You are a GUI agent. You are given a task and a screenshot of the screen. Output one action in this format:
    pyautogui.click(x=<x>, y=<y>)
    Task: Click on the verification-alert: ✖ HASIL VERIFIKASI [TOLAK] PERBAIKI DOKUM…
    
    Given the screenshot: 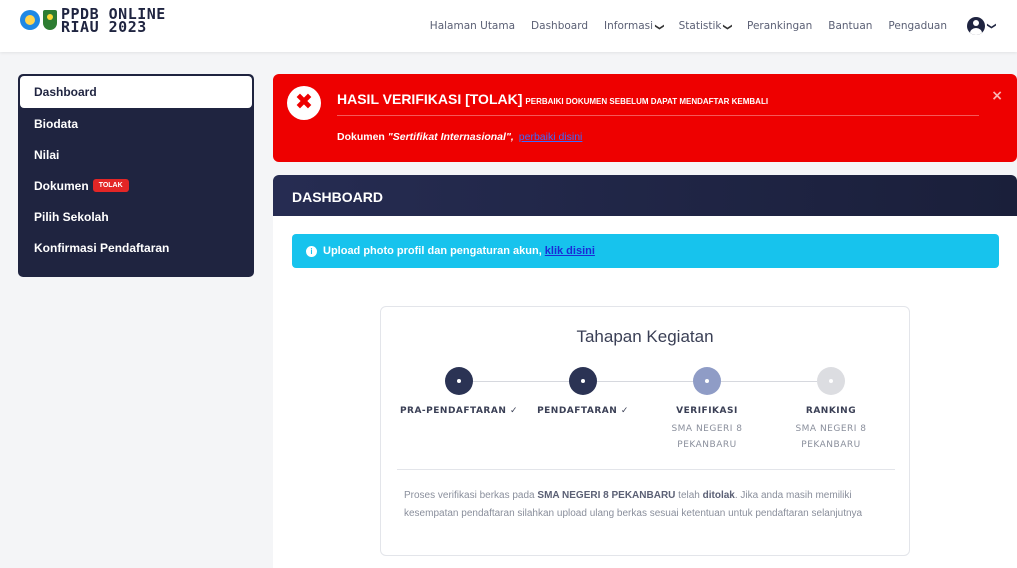 What is the action you would take?
    pyautogui.click(x=645, y=118)
    